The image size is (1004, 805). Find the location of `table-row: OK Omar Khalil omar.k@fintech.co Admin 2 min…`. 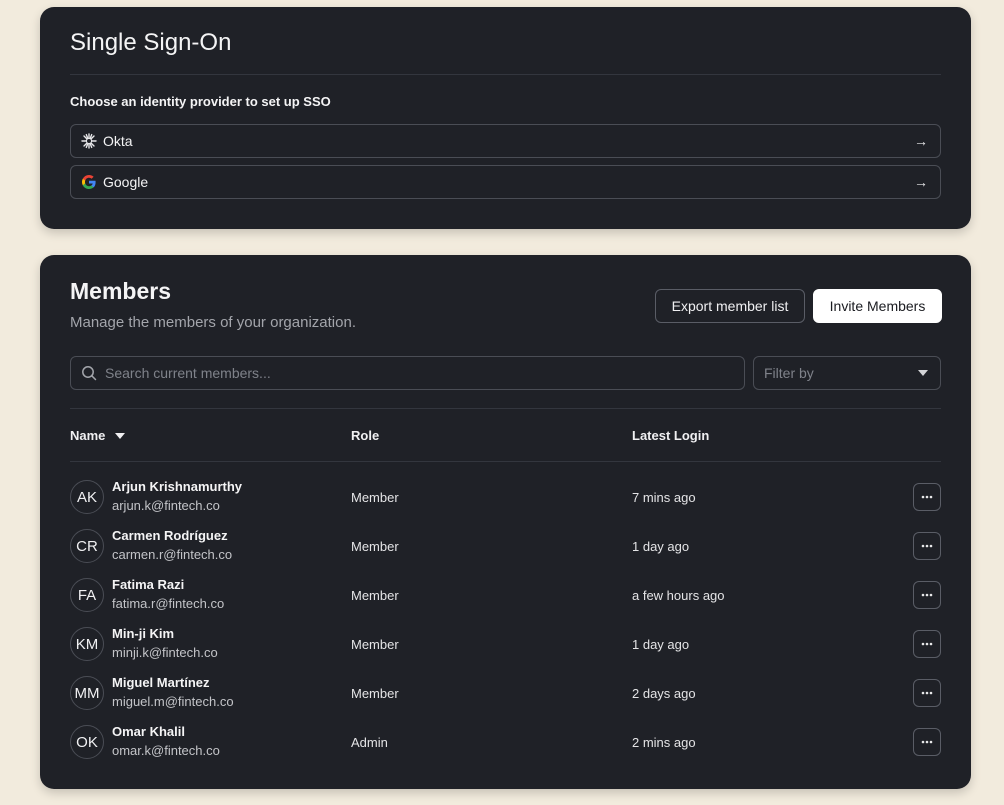

table-row: OK Omar Khalil omar.k@fintech.co Admin 2 min… is located at coordinates (505, 742).